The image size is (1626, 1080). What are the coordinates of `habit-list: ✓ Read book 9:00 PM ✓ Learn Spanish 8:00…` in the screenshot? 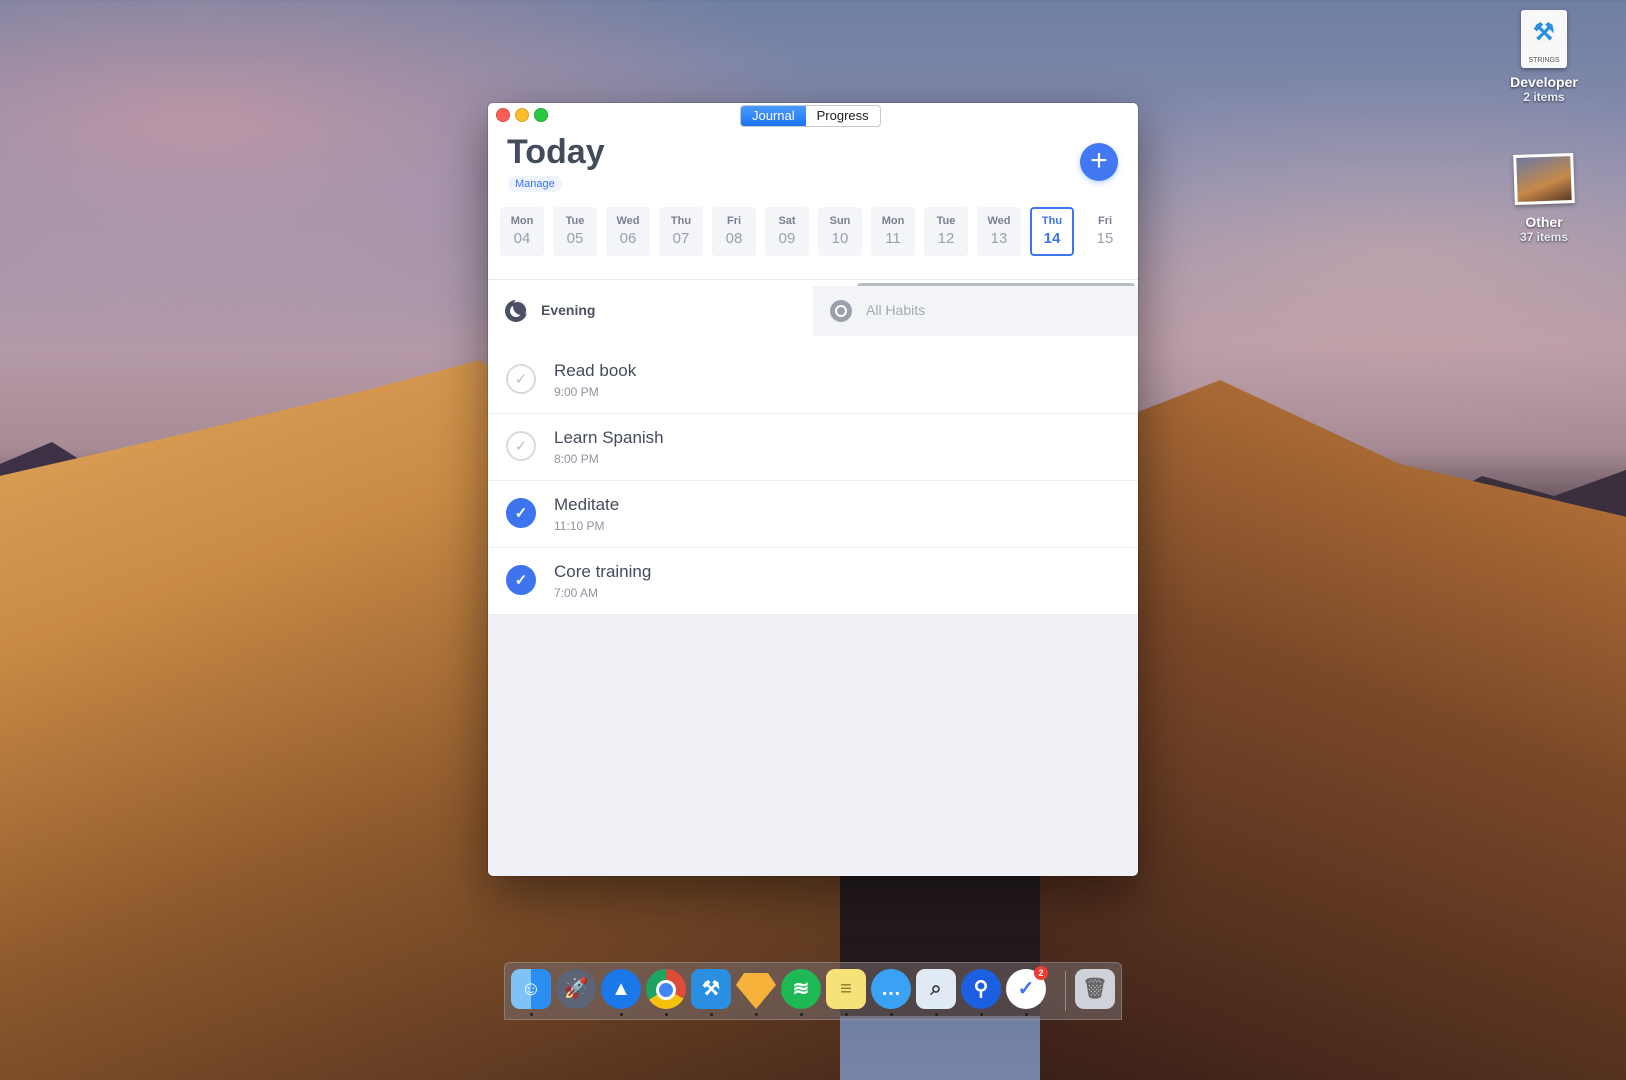 It's located at (813, 481).